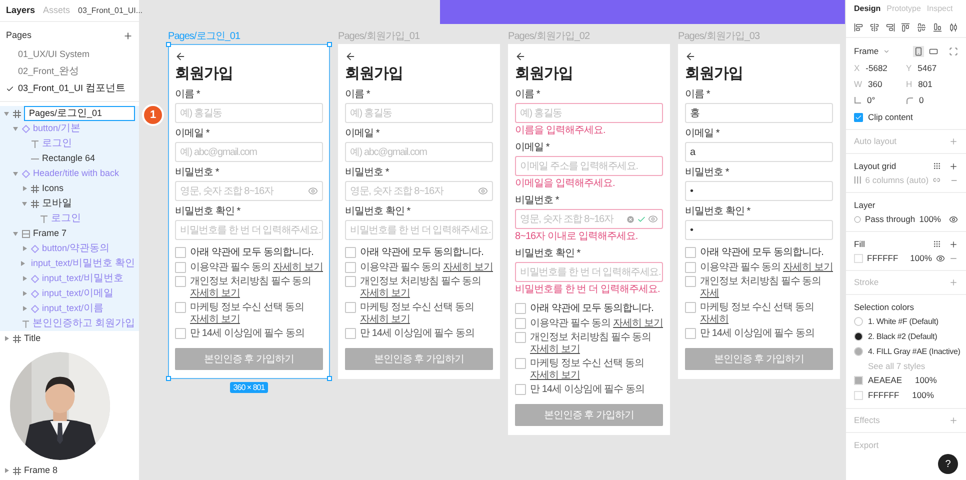 The height and width of the screenshot is (480, 966). I want to click on layer-row: Title, so click(69, 338).